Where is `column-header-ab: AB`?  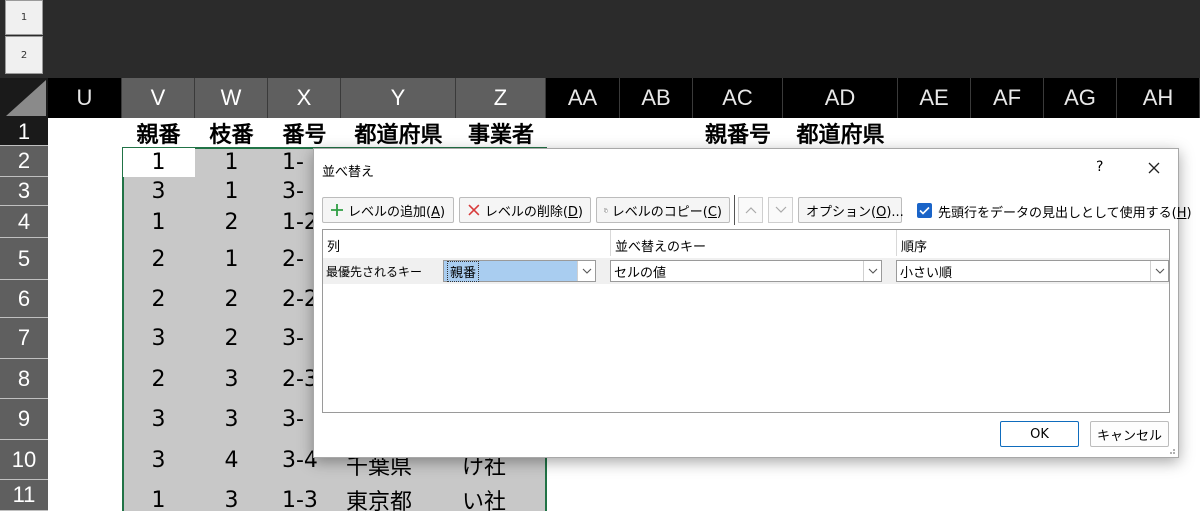 column-header-ab: AB is located at coordinates (656, 98).